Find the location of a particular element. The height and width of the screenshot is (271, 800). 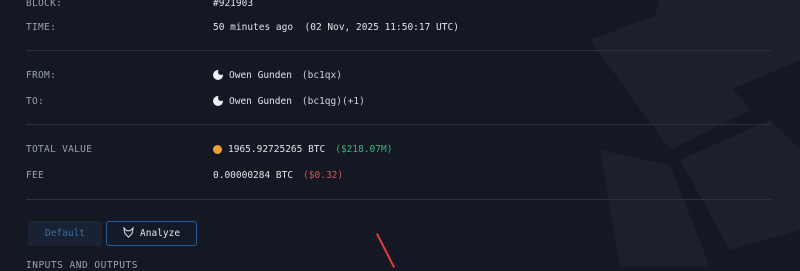

total-value-label: TOTAL VALUE is located at coordinates (59, 149).